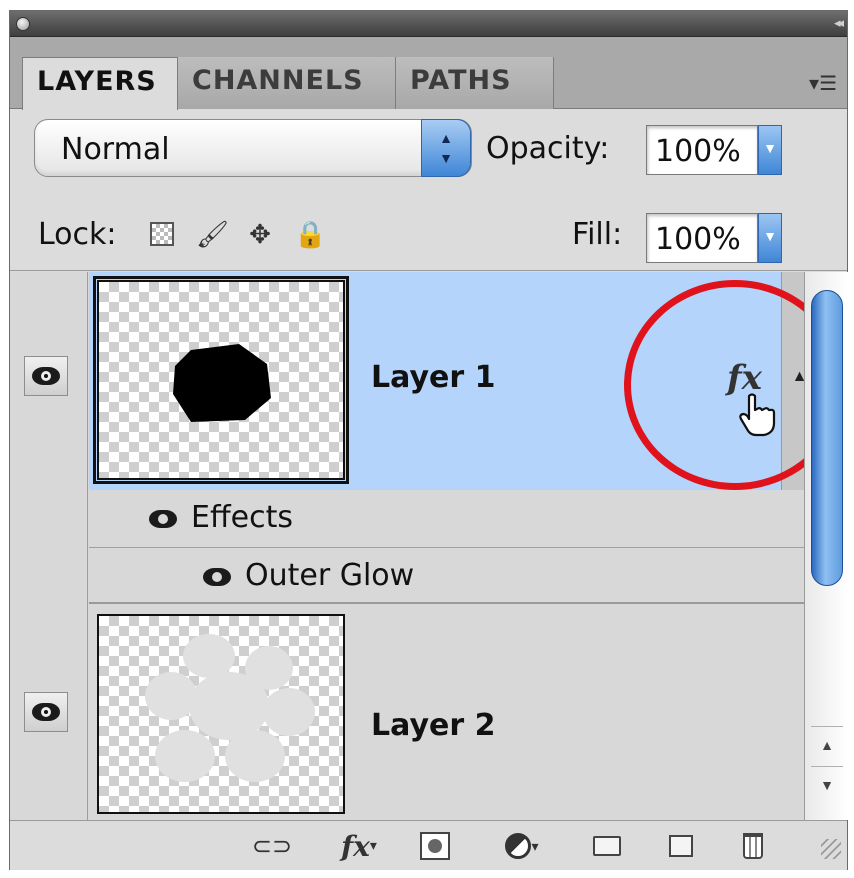 The width and height of the screenshot is (854, 878). What do you see at coordinates (607, 846) in the screenshot?
I see `new-group-icon` at bounding box center [607, 846].